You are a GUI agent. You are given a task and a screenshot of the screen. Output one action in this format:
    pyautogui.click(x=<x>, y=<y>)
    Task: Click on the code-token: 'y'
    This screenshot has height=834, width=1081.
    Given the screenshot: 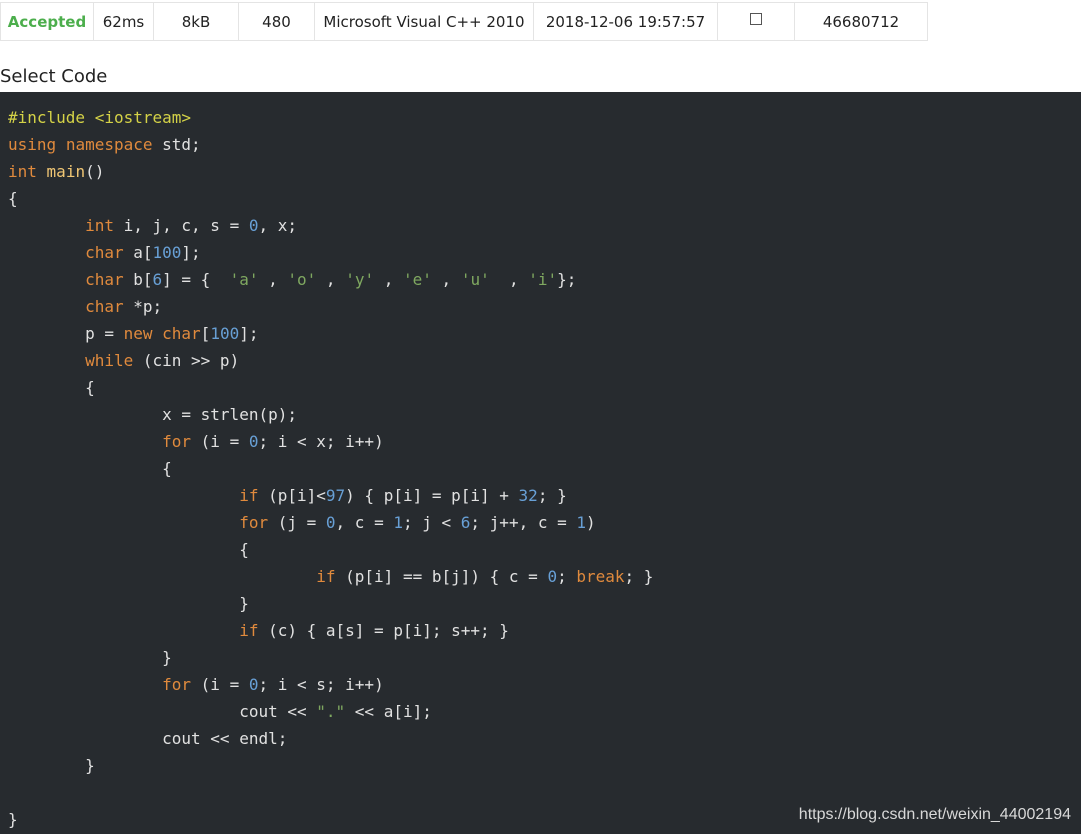 What is the action you would take?
    pyautogui.click(x=360, y=279)
    